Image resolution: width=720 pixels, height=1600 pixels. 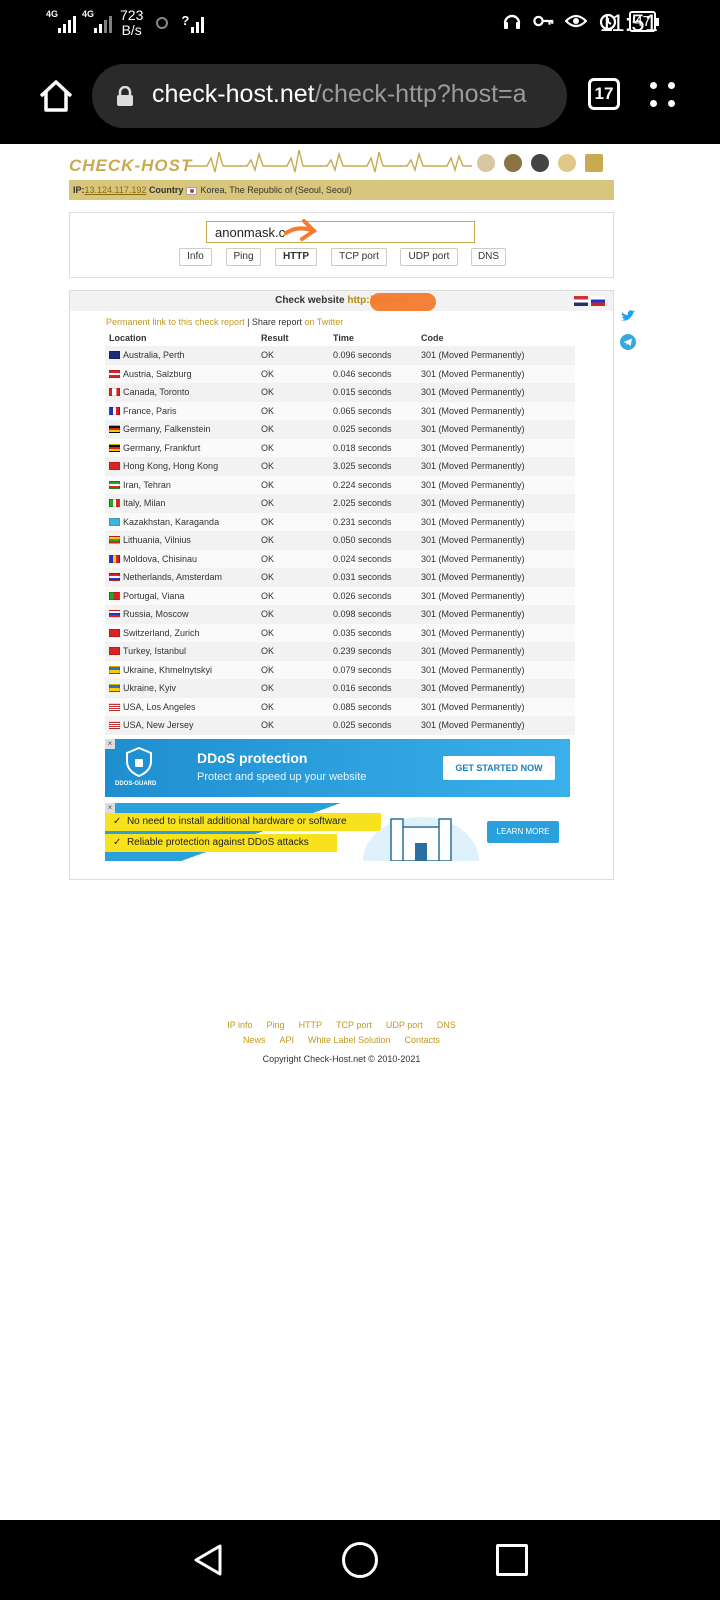 I want to click on address-bar: check-host.net/check-http?host=a, so click(x=329, y=96).